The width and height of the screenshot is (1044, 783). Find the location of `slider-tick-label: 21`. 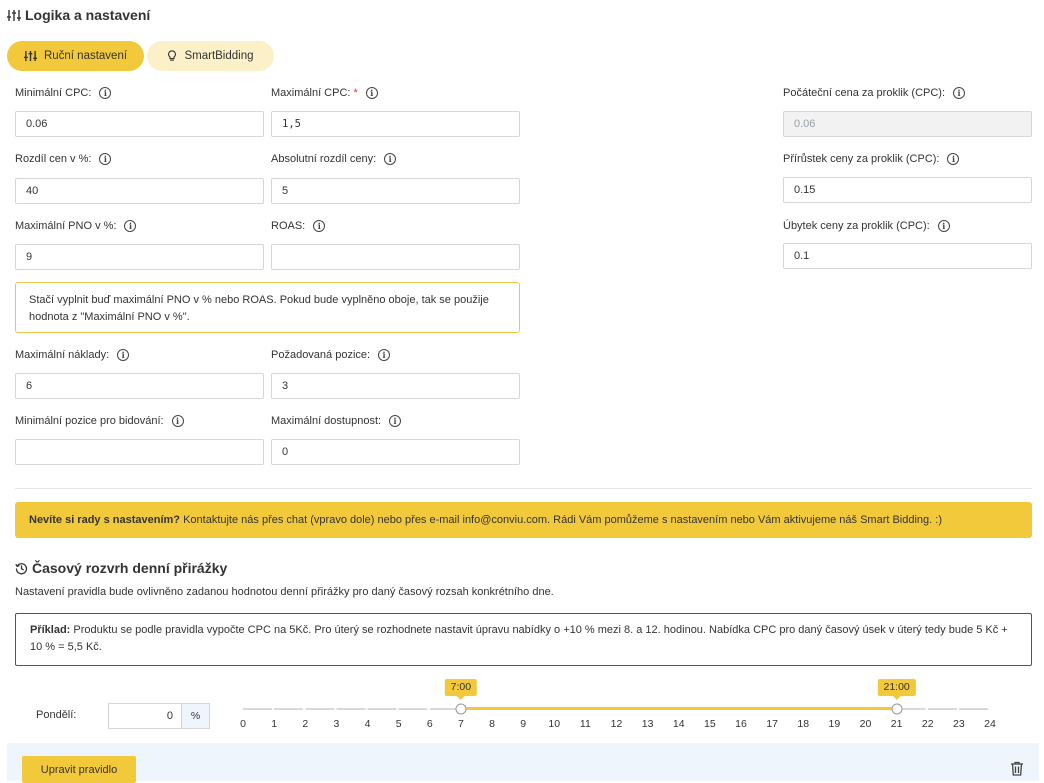

slider-tick-label: 21 is located at coordinates (896, 724).